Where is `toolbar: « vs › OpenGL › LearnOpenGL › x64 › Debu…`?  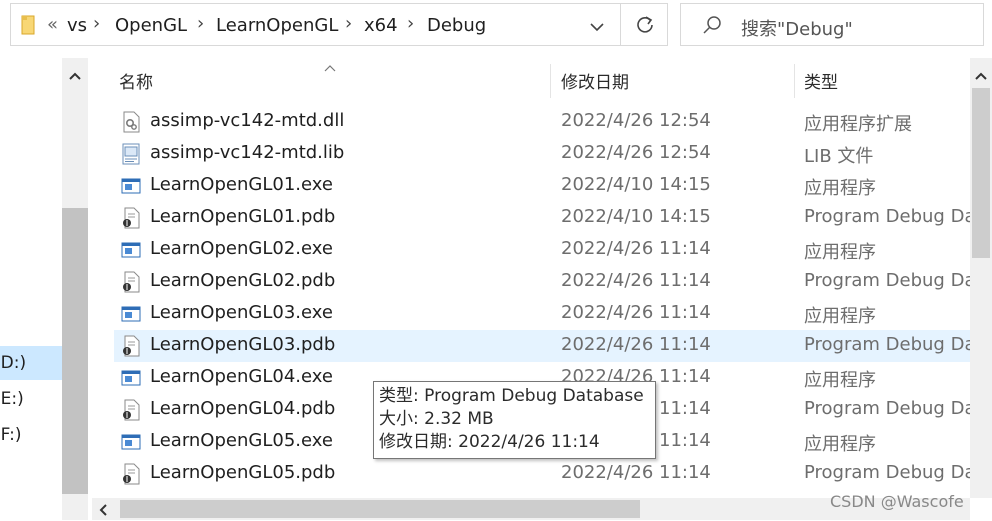
toolbar: « vs › OpenGL › LearnOpenGL › x64 › Debu… is located at coordinates (496, 29).